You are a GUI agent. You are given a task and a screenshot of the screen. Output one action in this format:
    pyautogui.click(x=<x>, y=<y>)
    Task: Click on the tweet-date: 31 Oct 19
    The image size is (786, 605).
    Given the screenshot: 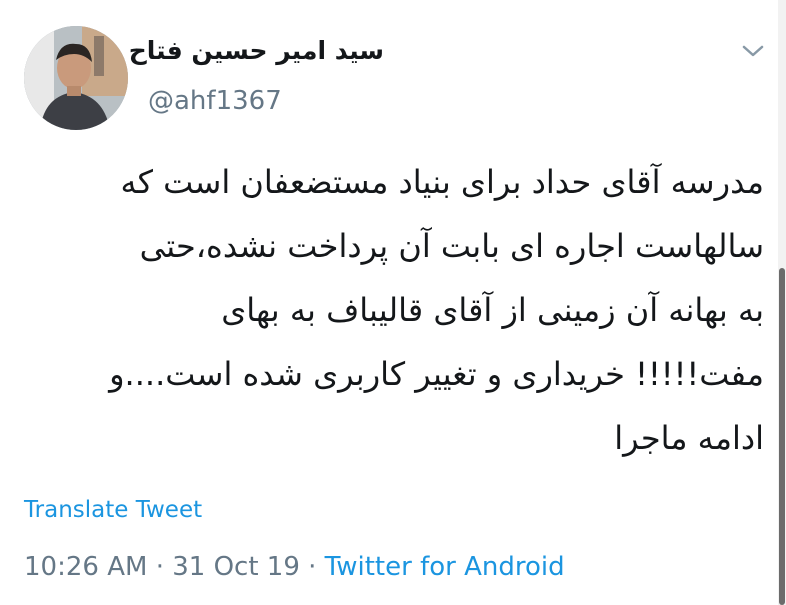 What is the action you would take?
    pyautogui.click(x=236, y=567)
    